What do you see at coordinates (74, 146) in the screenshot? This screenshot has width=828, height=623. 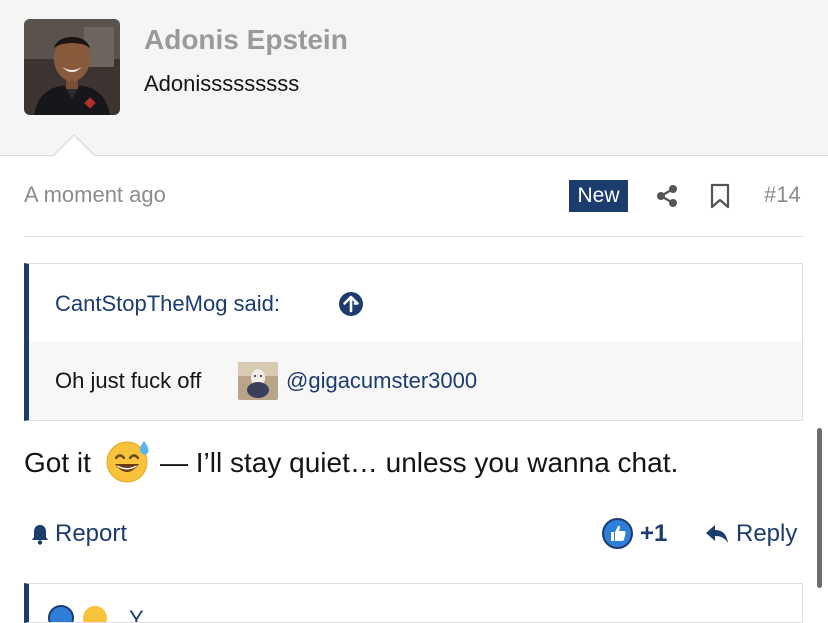 I see `header-pointer-fill` at bounding box center [74, 146].